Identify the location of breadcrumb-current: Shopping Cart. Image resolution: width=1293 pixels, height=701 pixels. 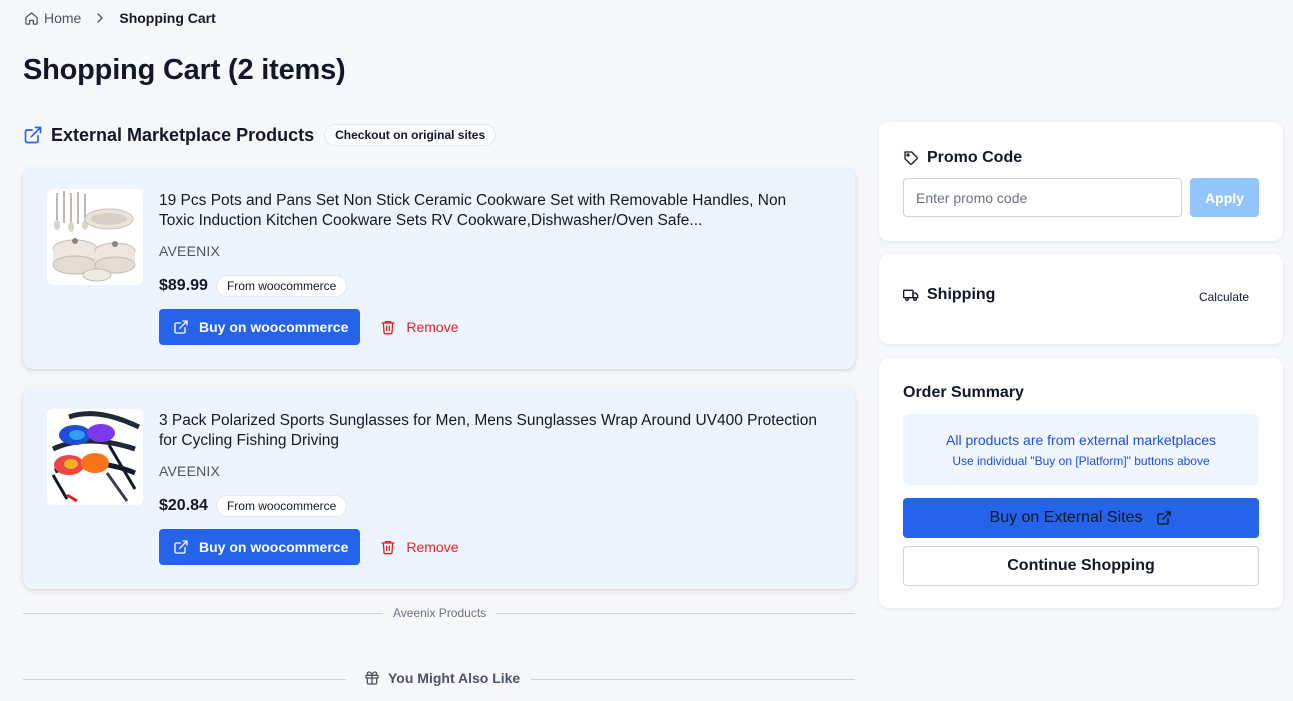
(167, 18).